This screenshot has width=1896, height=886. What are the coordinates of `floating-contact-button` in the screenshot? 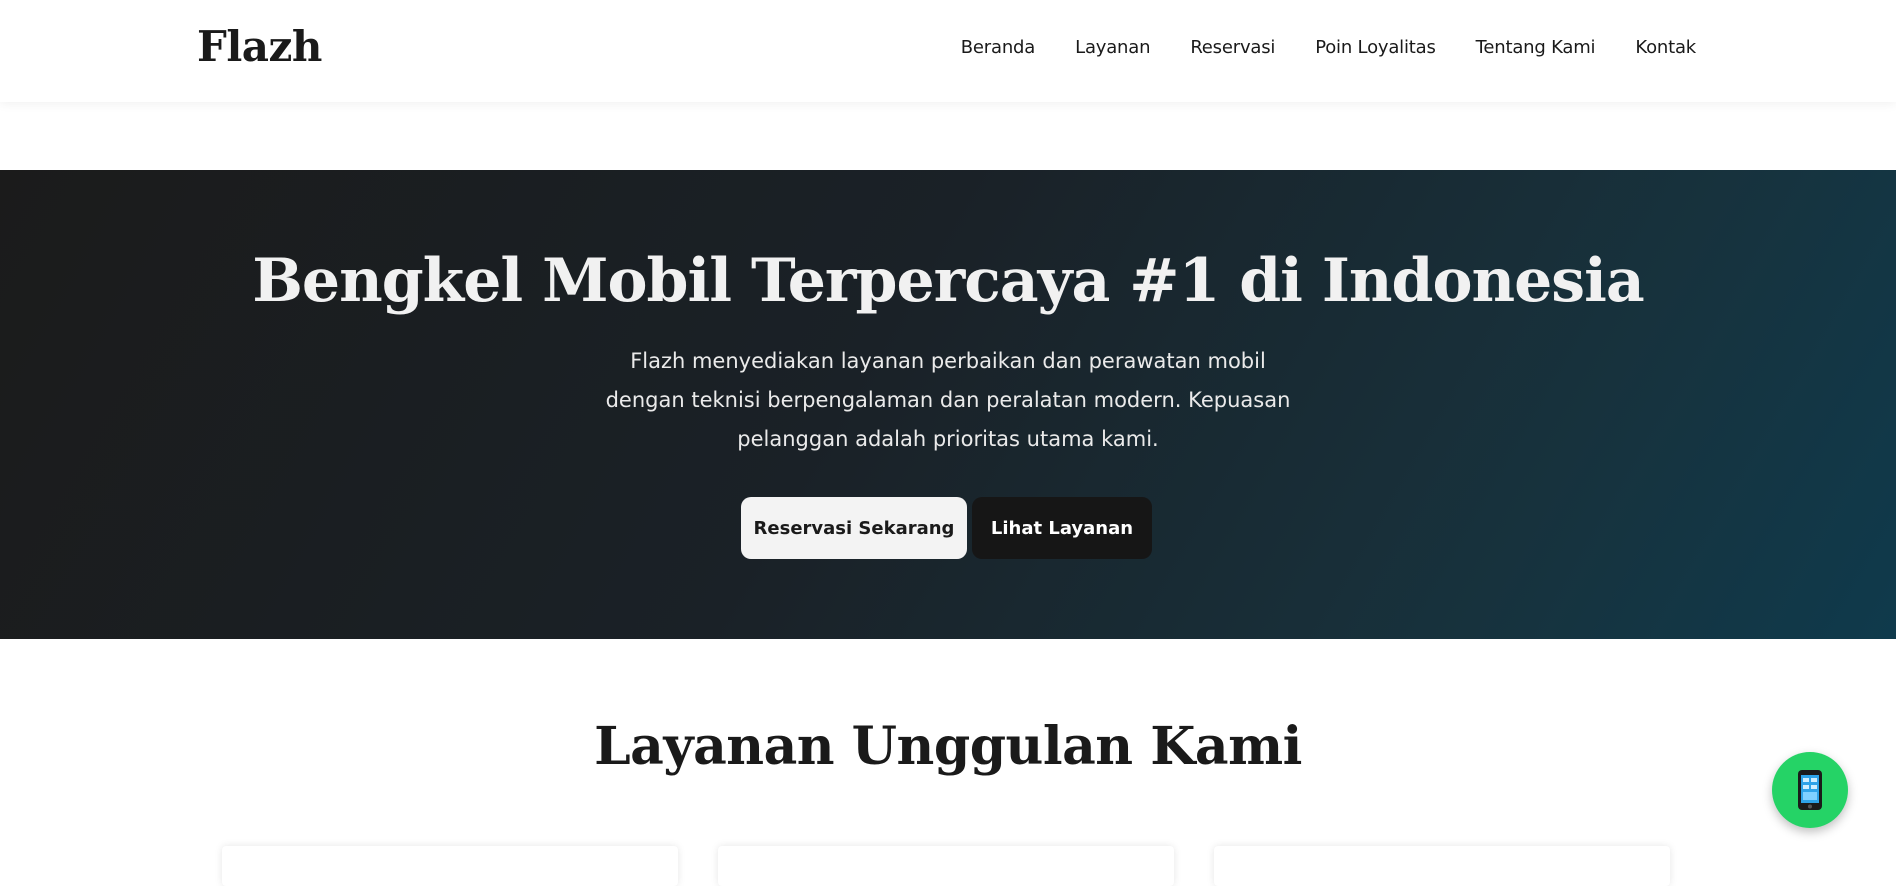 It's located at (1810, 790).